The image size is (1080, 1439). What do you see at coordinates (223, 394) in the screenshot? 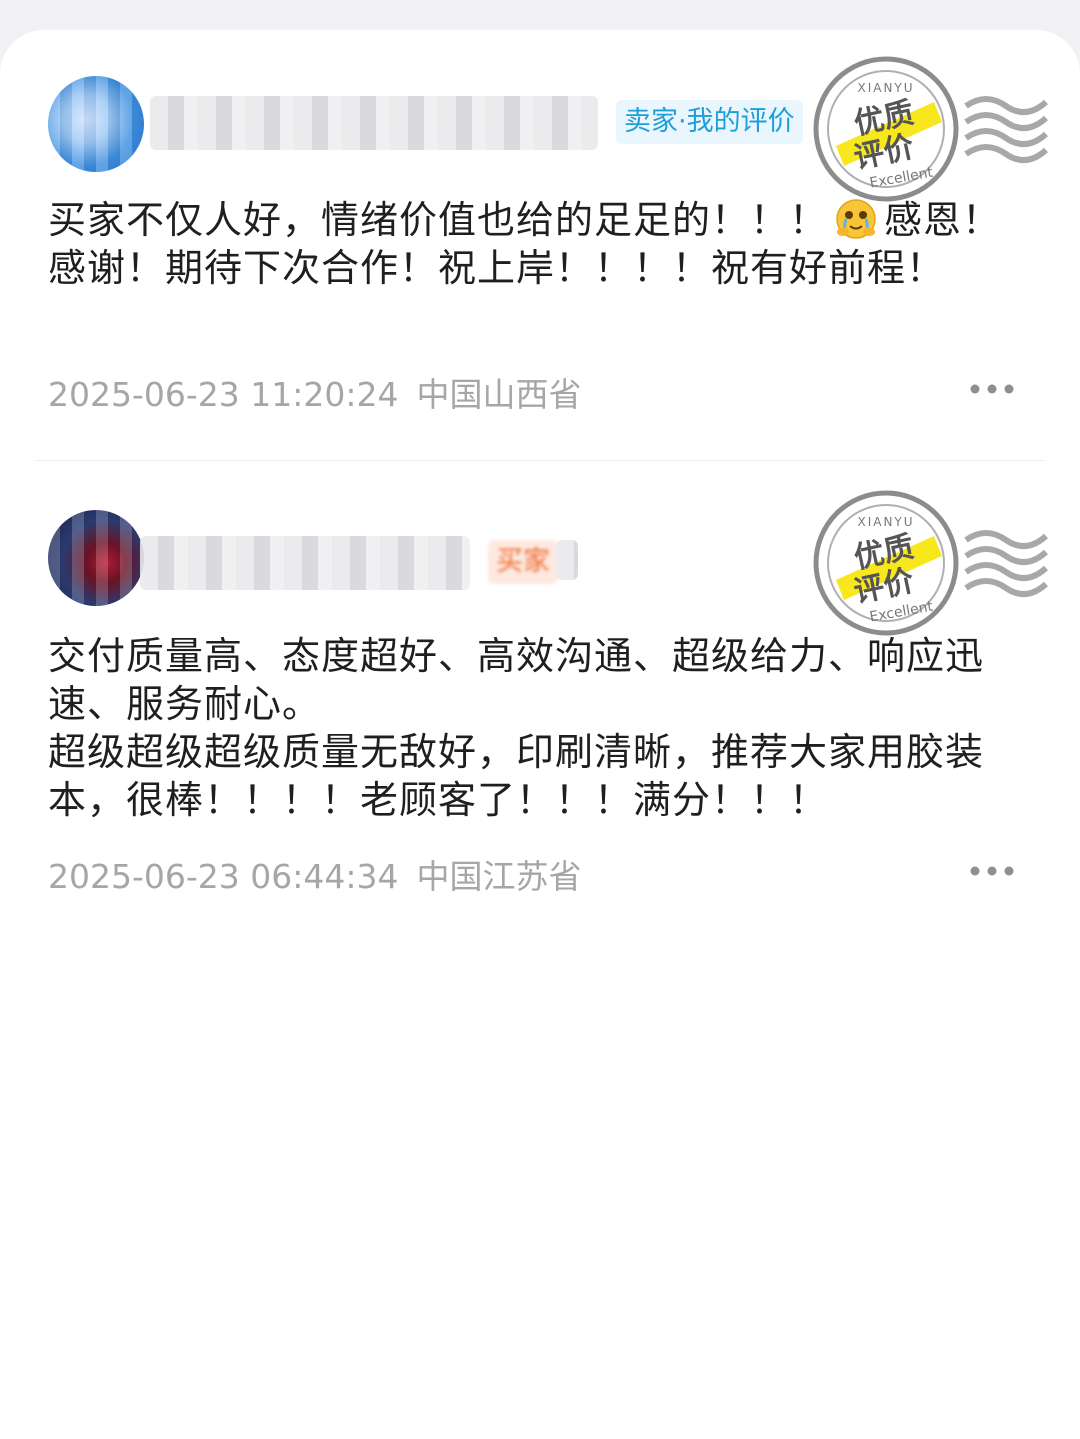
I see `review-timestamp: 2025-06-23 11:20:24` at bounding box center [223, 394].